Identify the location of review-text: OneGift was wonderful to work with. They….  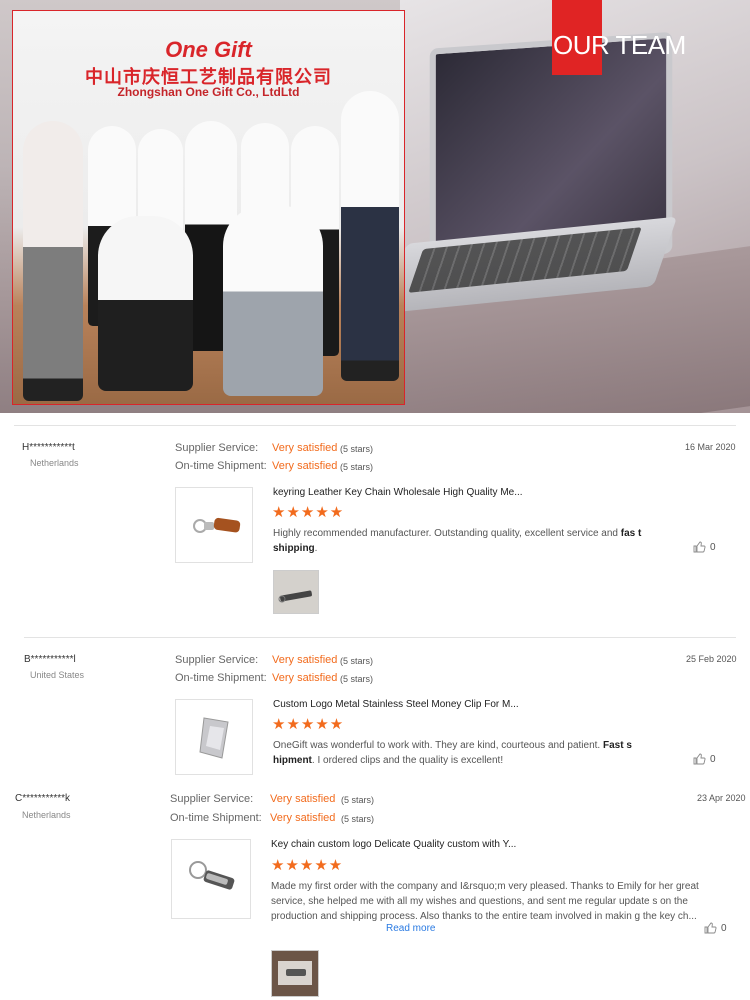
(460, 753).